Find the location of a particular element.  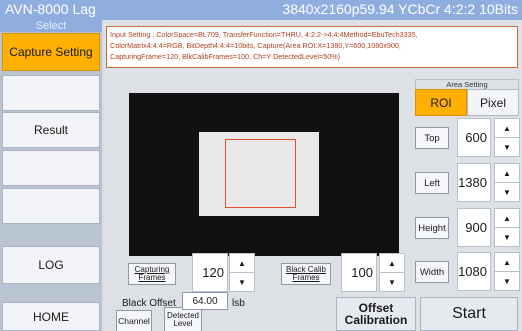

left-stepper: ▲ ▼ is located at coordinates (507, 182).